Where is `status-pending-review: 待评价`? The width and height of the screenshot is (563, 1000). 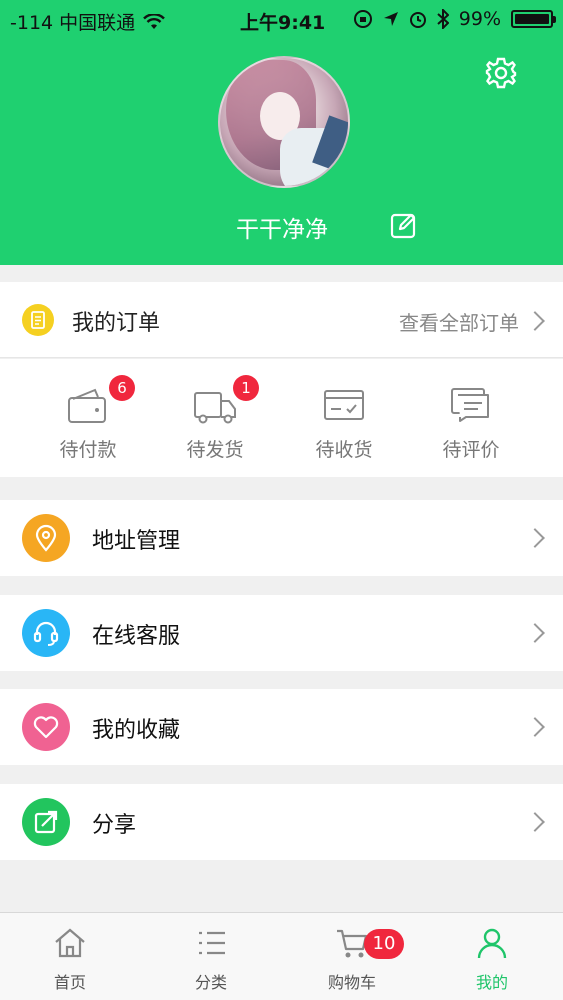 status-pending-review: 待评价 is located at coordinates (471, 423).